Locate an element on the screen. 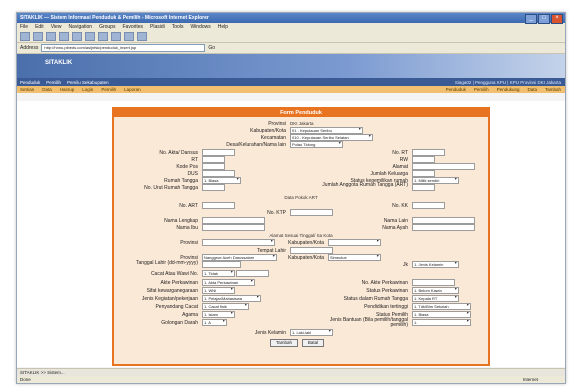 The image size is (578, 389). status-dalam-rt-select: 1. Kepala RT is located at coordinates (435, 298).